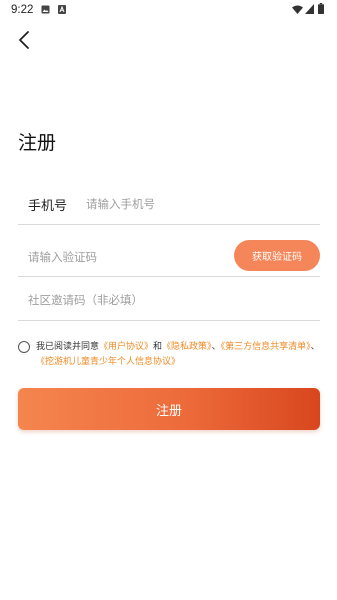 The height and width of the screenshot is (600, 337). I want to click on privacy-policy-link: 《隐私政策》, so click(187, 347).